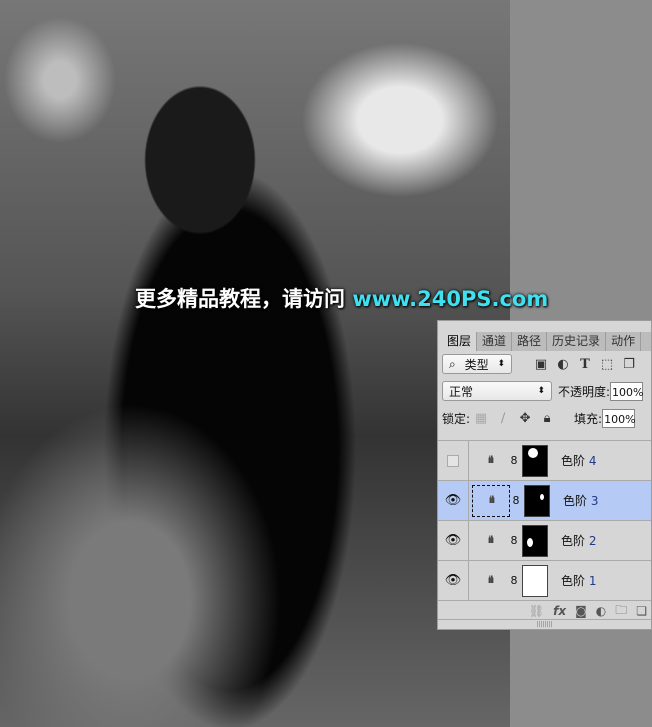 This screenshot has width=652, height=727. I want to click on layer-row-selected: 👁︎ ılıllı 8 色阶 3, so click(544, 500).